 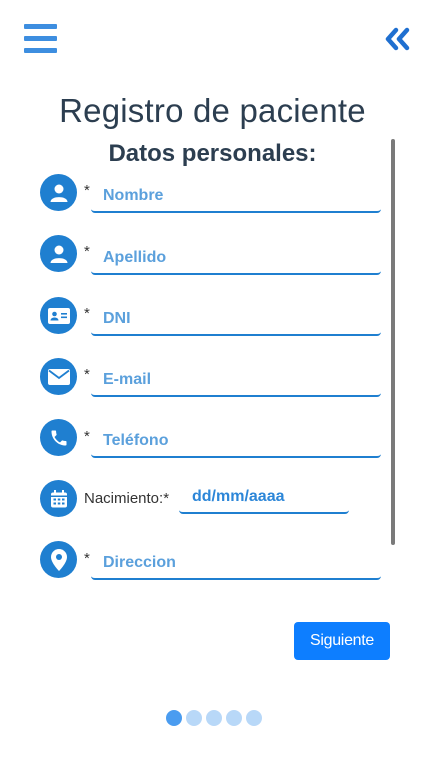 I want to click on section-subtitle: Datos personales:, so click(x=212, y=153).